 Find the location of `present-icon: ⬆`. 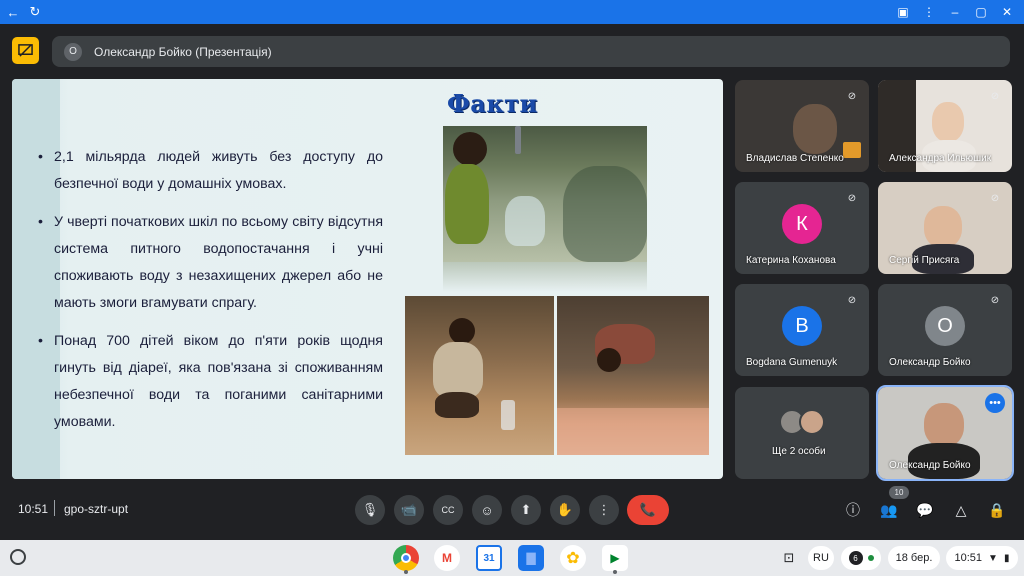

present-icon: ⬆ is located at coordinates (526, 509).